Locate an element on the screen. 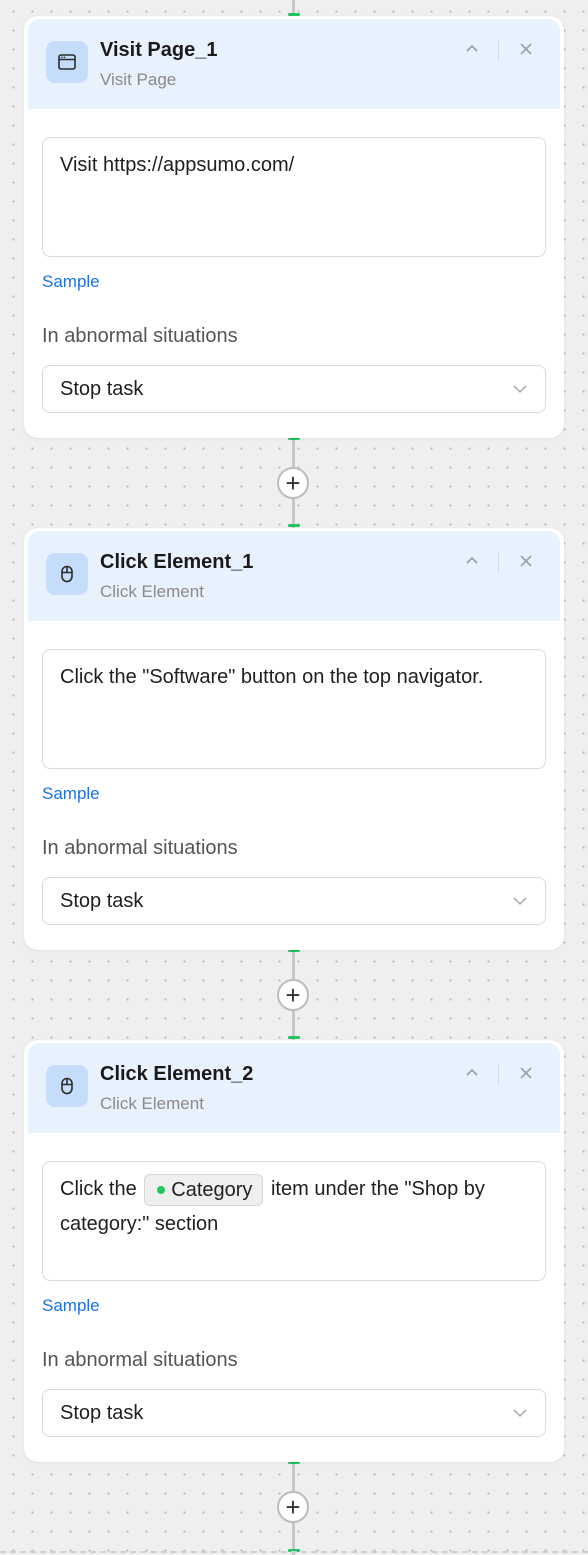  chip-label: Category is located at coordinates (212, 1189).